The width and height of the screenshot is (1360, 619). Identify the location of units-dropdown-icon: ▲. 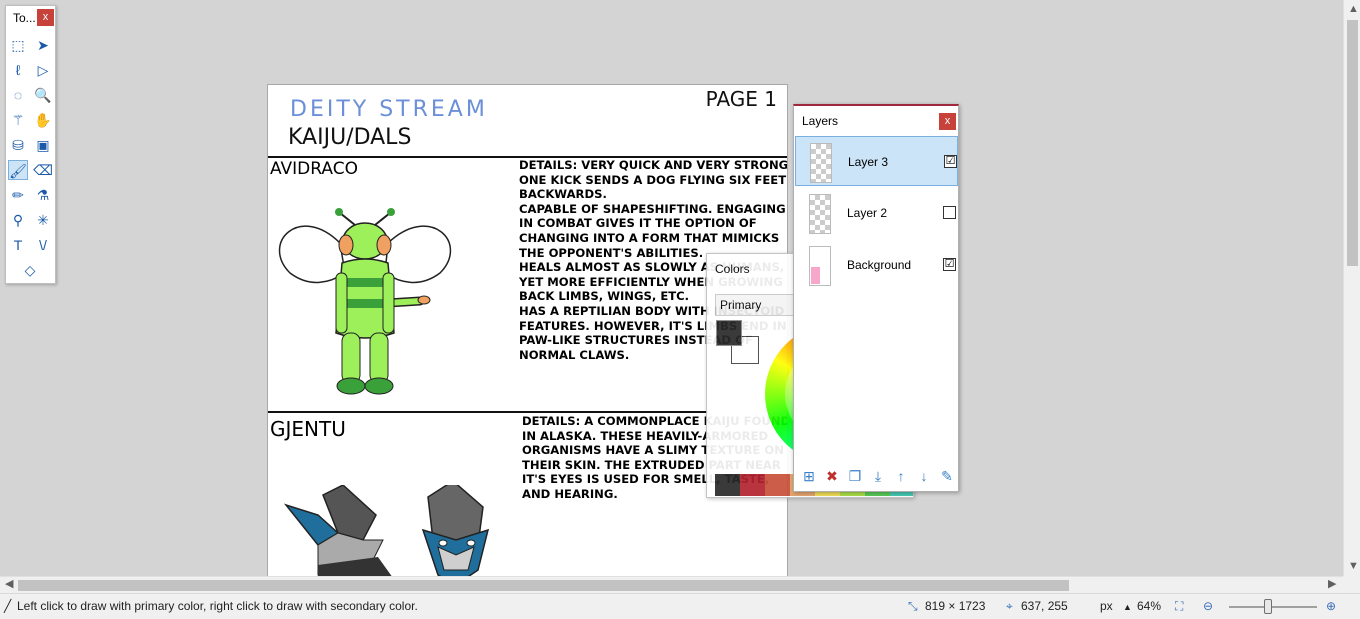
(1127, 607).